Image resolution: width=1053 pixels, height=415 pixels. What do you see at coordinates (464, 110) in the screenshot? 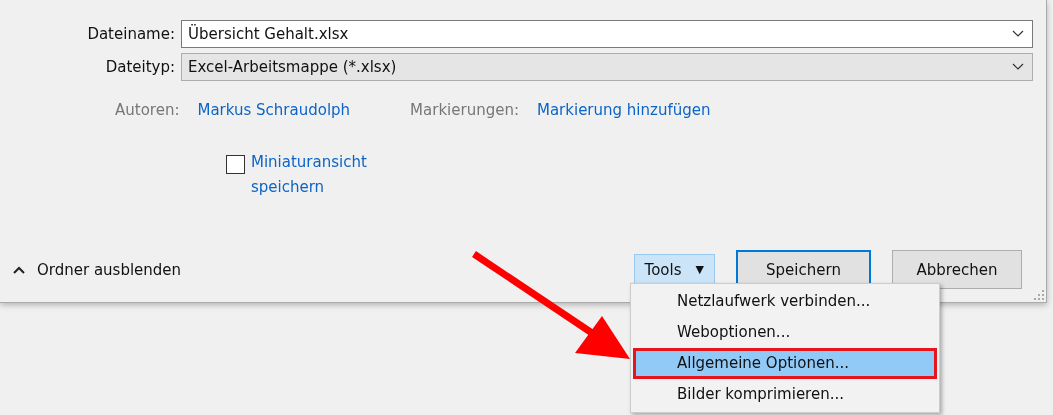
I see `meta-label: Markierungen:` at bounding box center [464, 110].